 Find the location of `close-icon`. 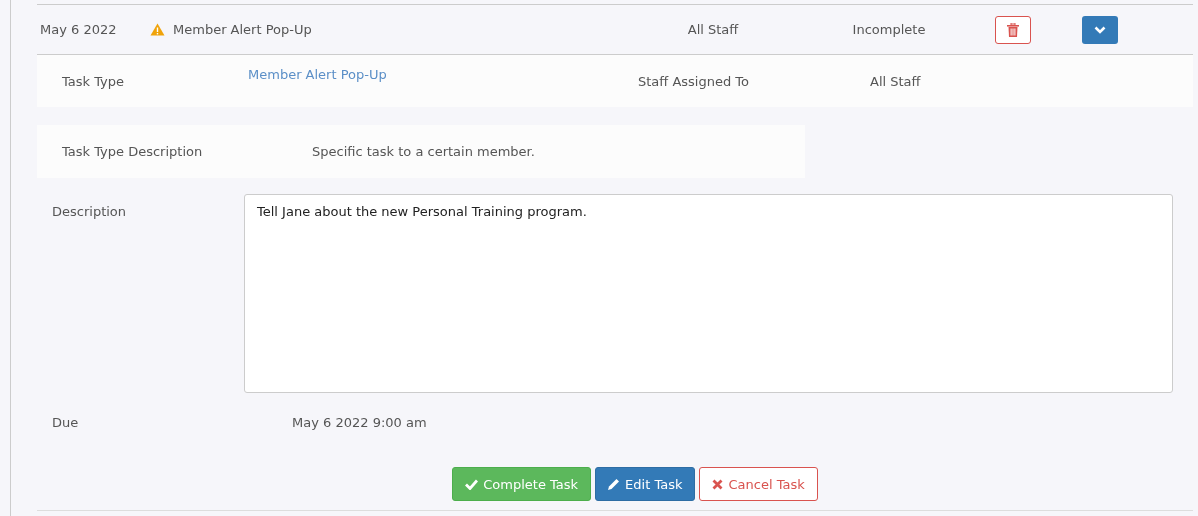

close-icon is located at coordinates (718, 484).